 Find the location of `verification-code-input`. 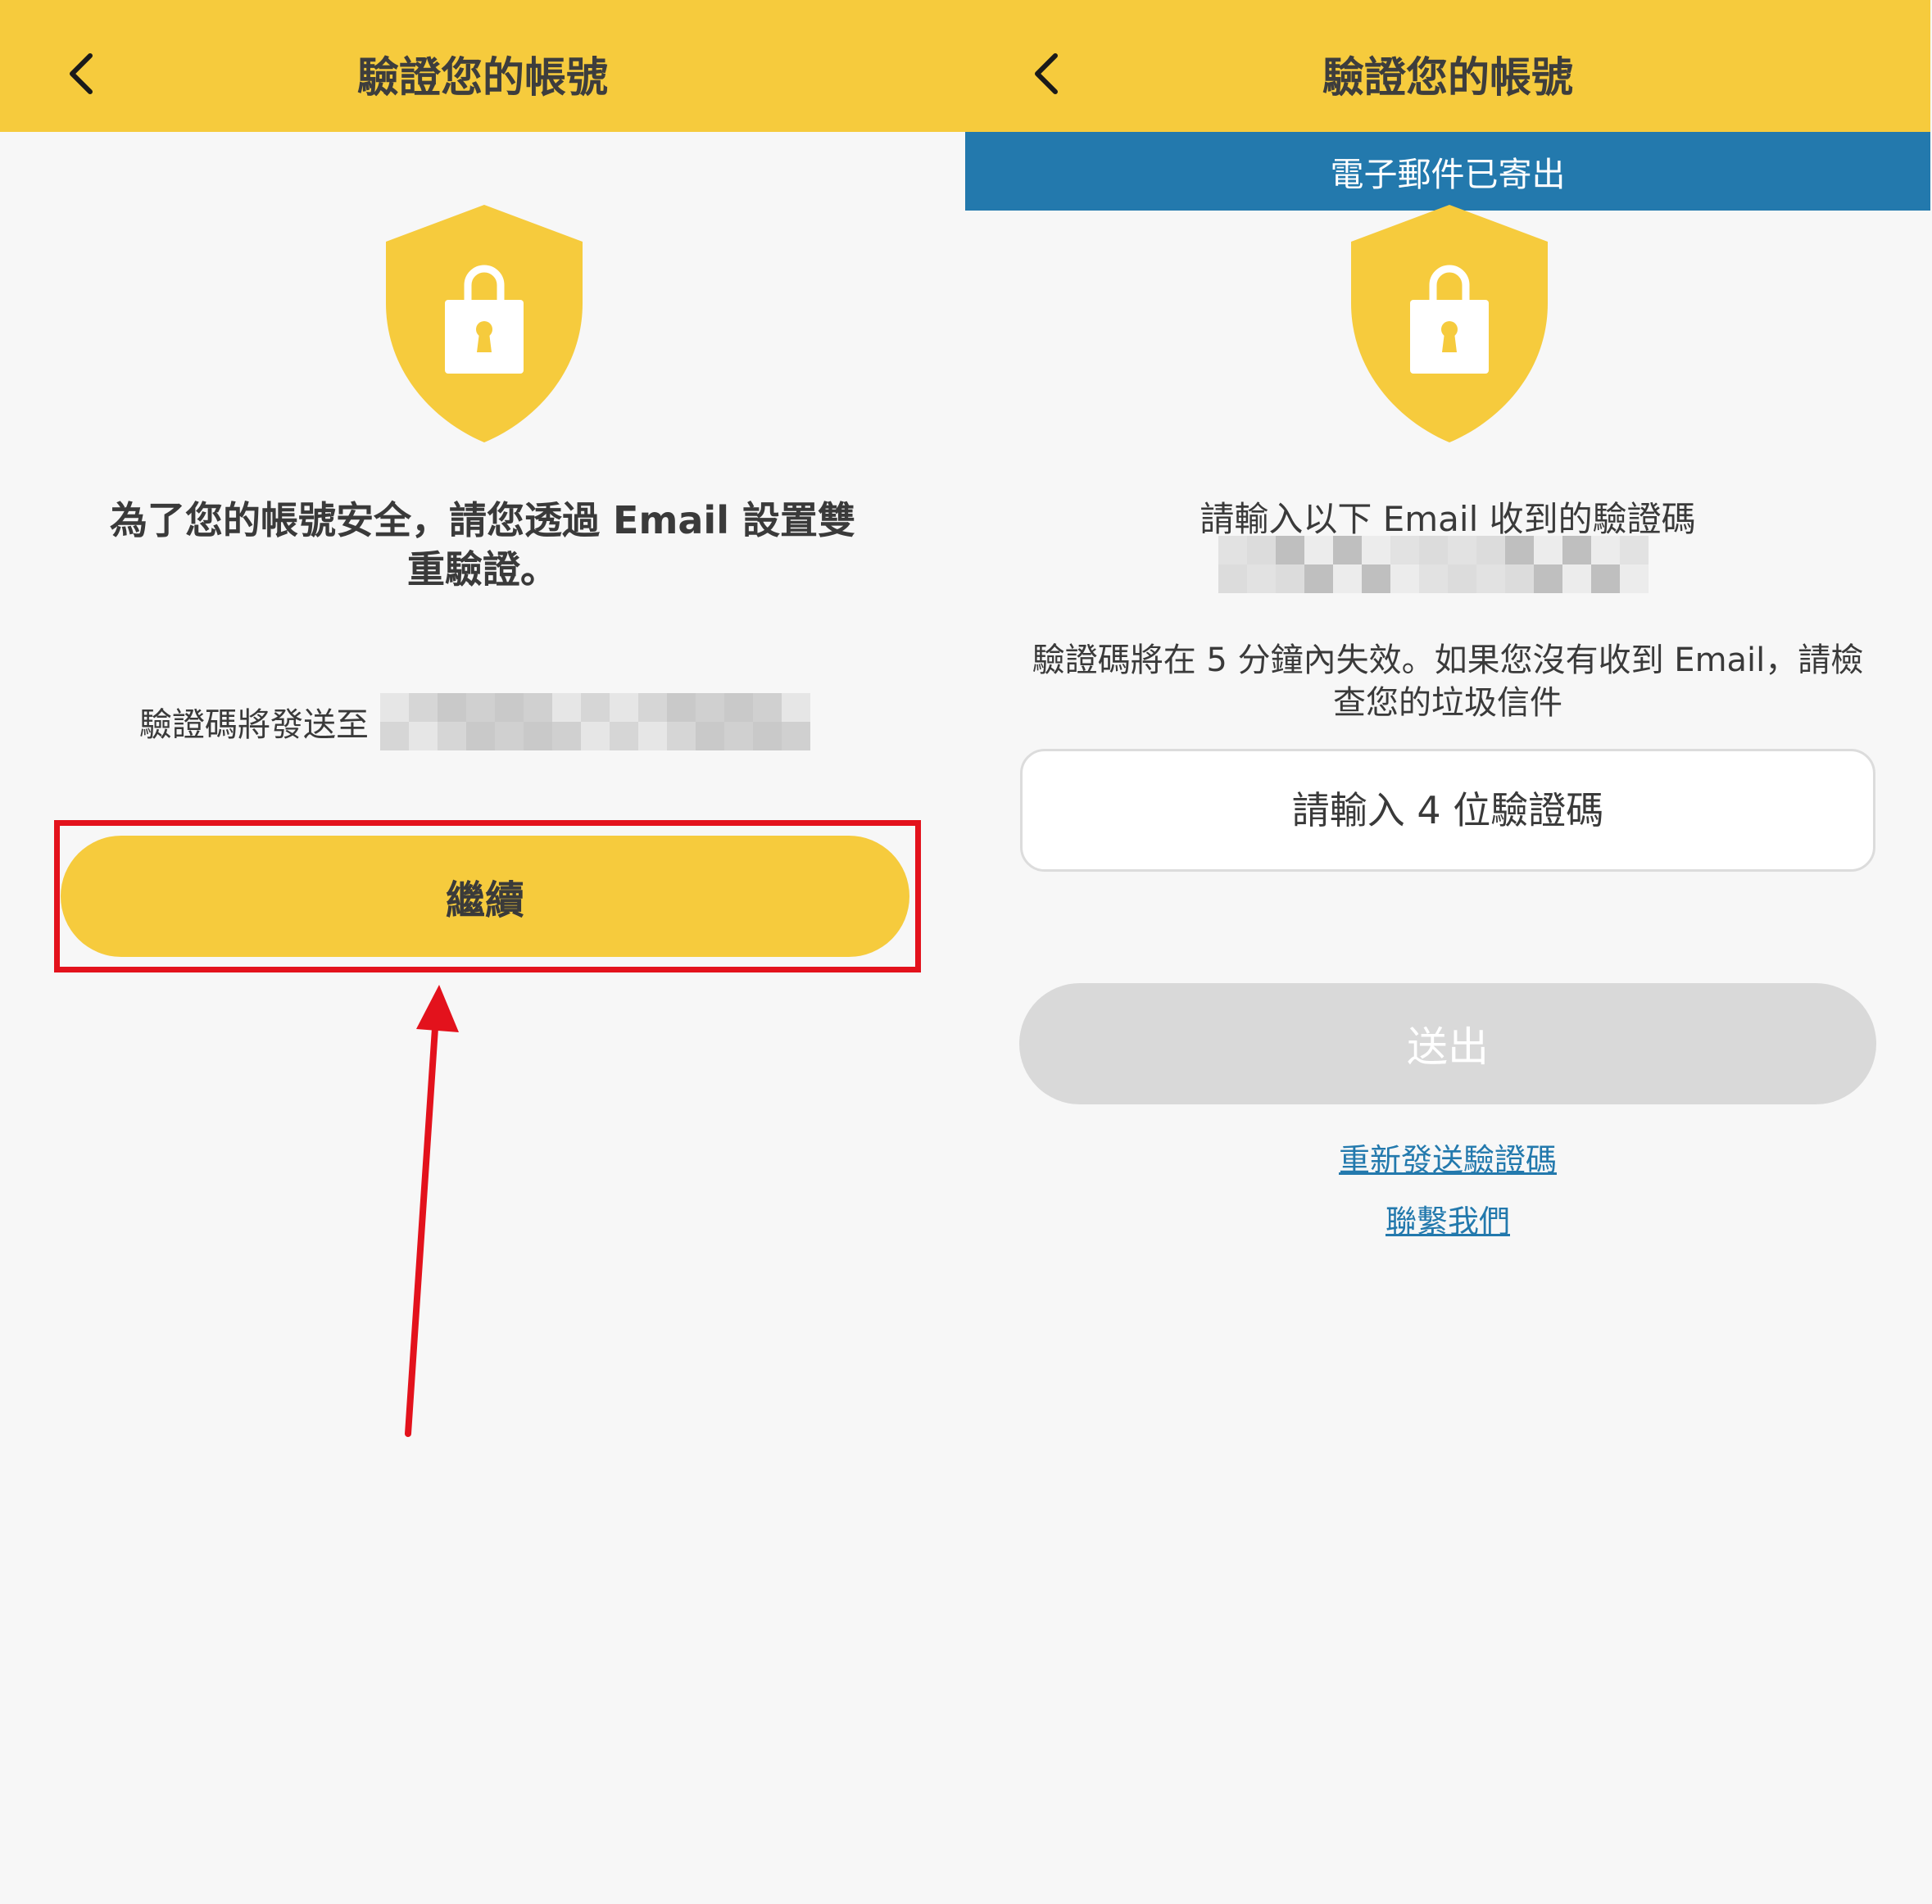

verification-code-input is located at coordinates (1447, 810).